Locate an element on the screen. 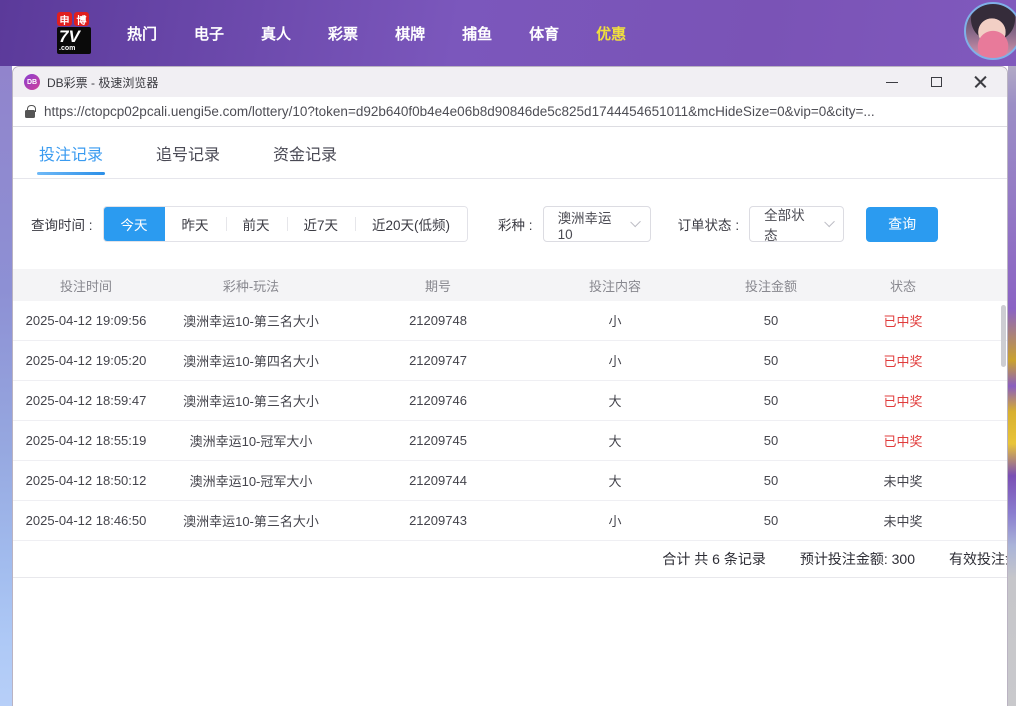 The image size is (1016, 706). logo-suffix: .com is located at coordinates (67, 48).